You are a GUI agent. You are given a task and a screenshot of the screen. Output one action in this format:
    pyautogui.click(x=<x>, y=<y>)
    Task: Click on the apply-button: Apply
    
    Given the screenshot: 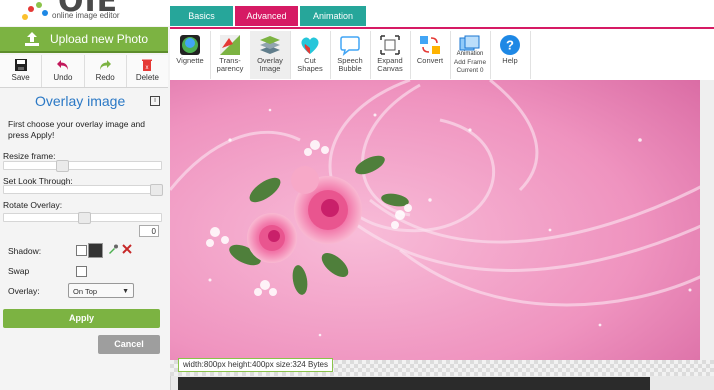 What is the action you would take?
    pyautogui.click(x=81, y=318)
    